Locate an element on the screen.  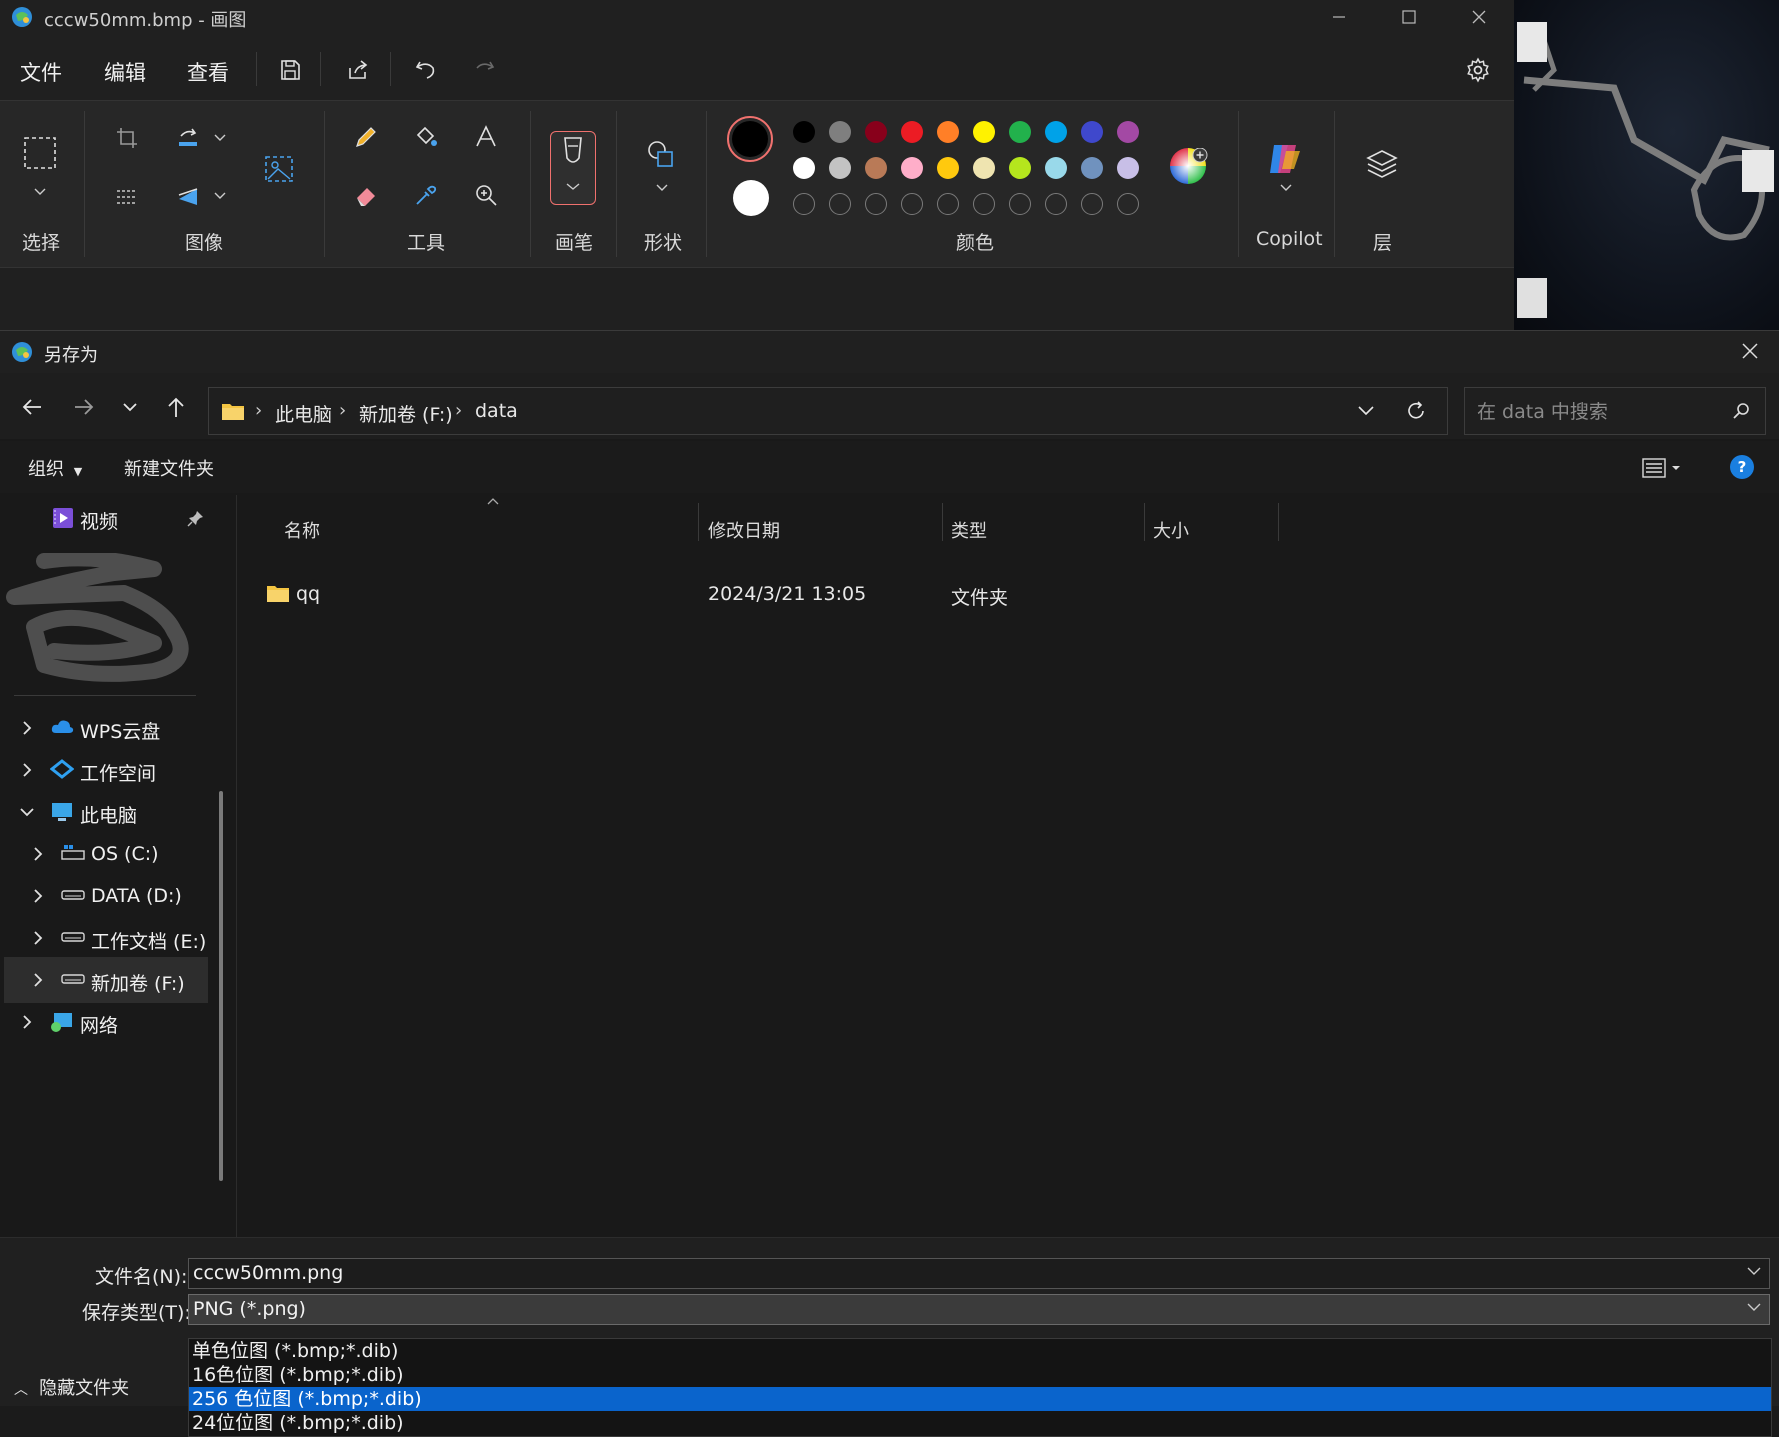
refresh-icon is located at coordinates (1416, 411).